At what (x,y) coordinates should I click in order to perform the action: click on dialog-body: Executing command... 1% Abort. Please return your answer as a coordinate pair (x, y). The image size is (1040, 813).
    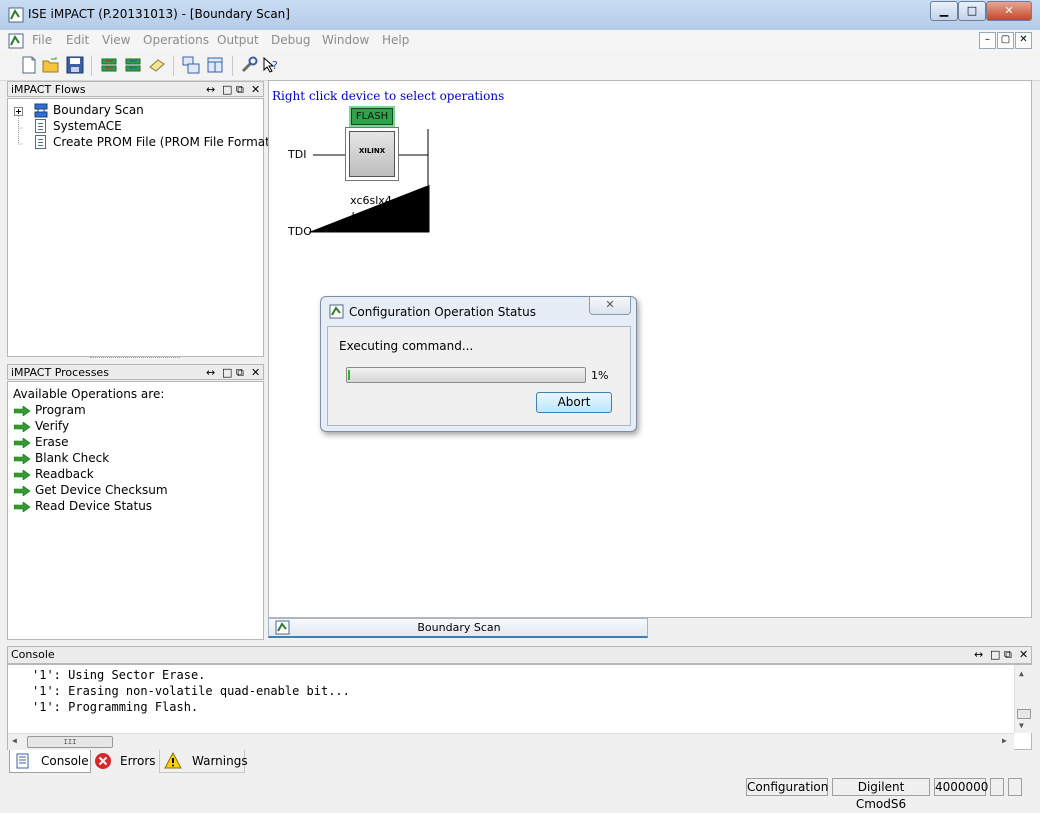
    Looking at the image, I should click on (479, 376).